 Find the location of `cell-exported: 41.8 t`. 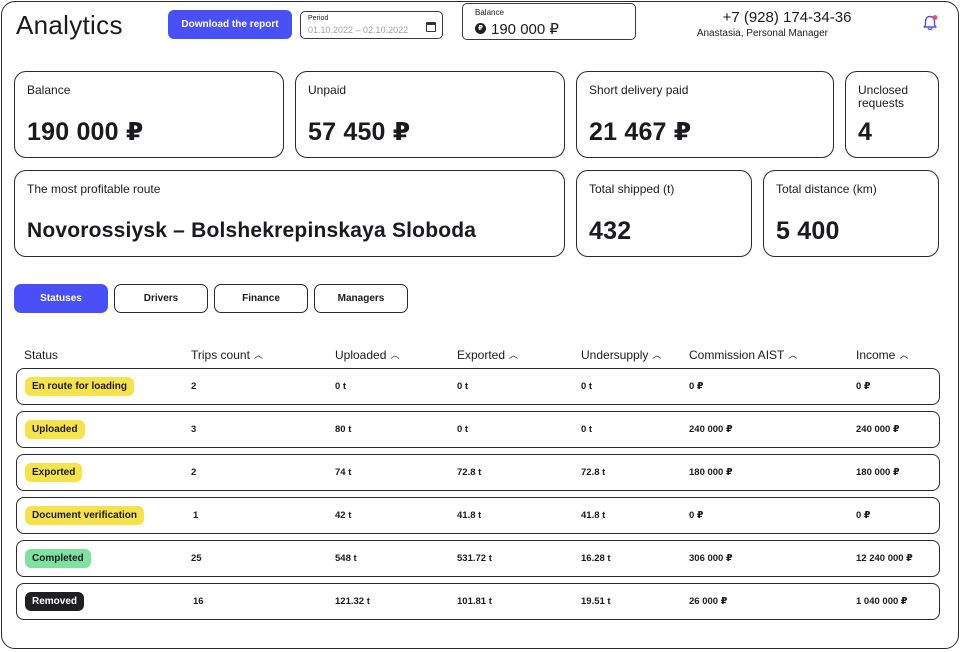

cell-exported: 41.8 t is located at coordinates (469, 515).